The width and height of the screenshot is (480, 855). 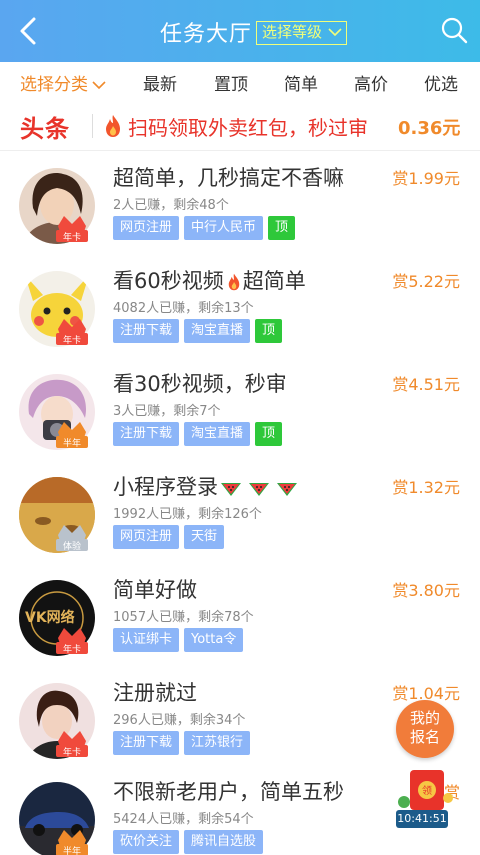 What do you see at coordinates (426, 178) in the screenshot?
I see `task-reward: 赏1.99元` at bounding box center [426, 178].